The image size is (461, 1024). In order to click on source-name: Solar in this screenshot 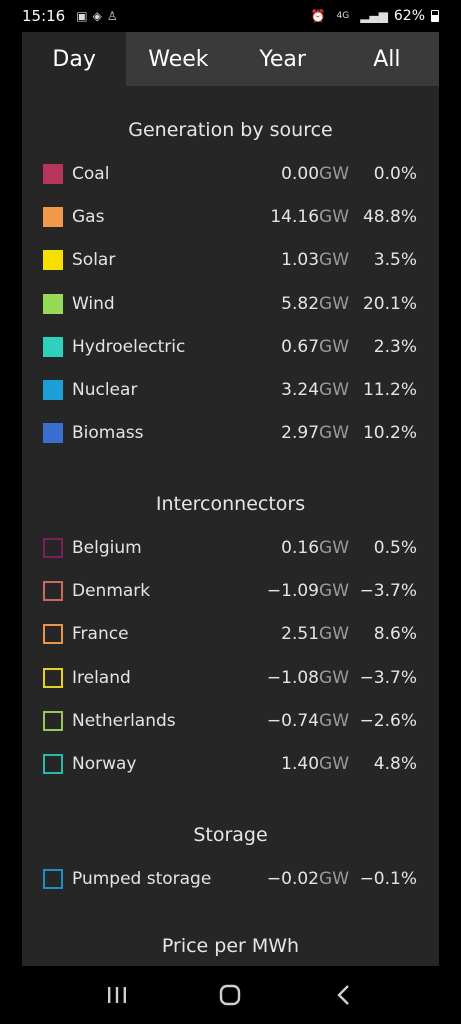, I will do `click(94, 260)`.